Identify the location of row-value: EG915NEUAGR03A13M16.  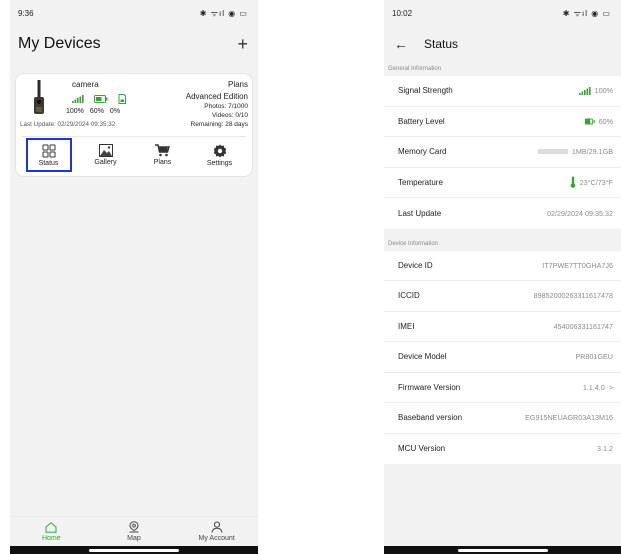
(569, 418).